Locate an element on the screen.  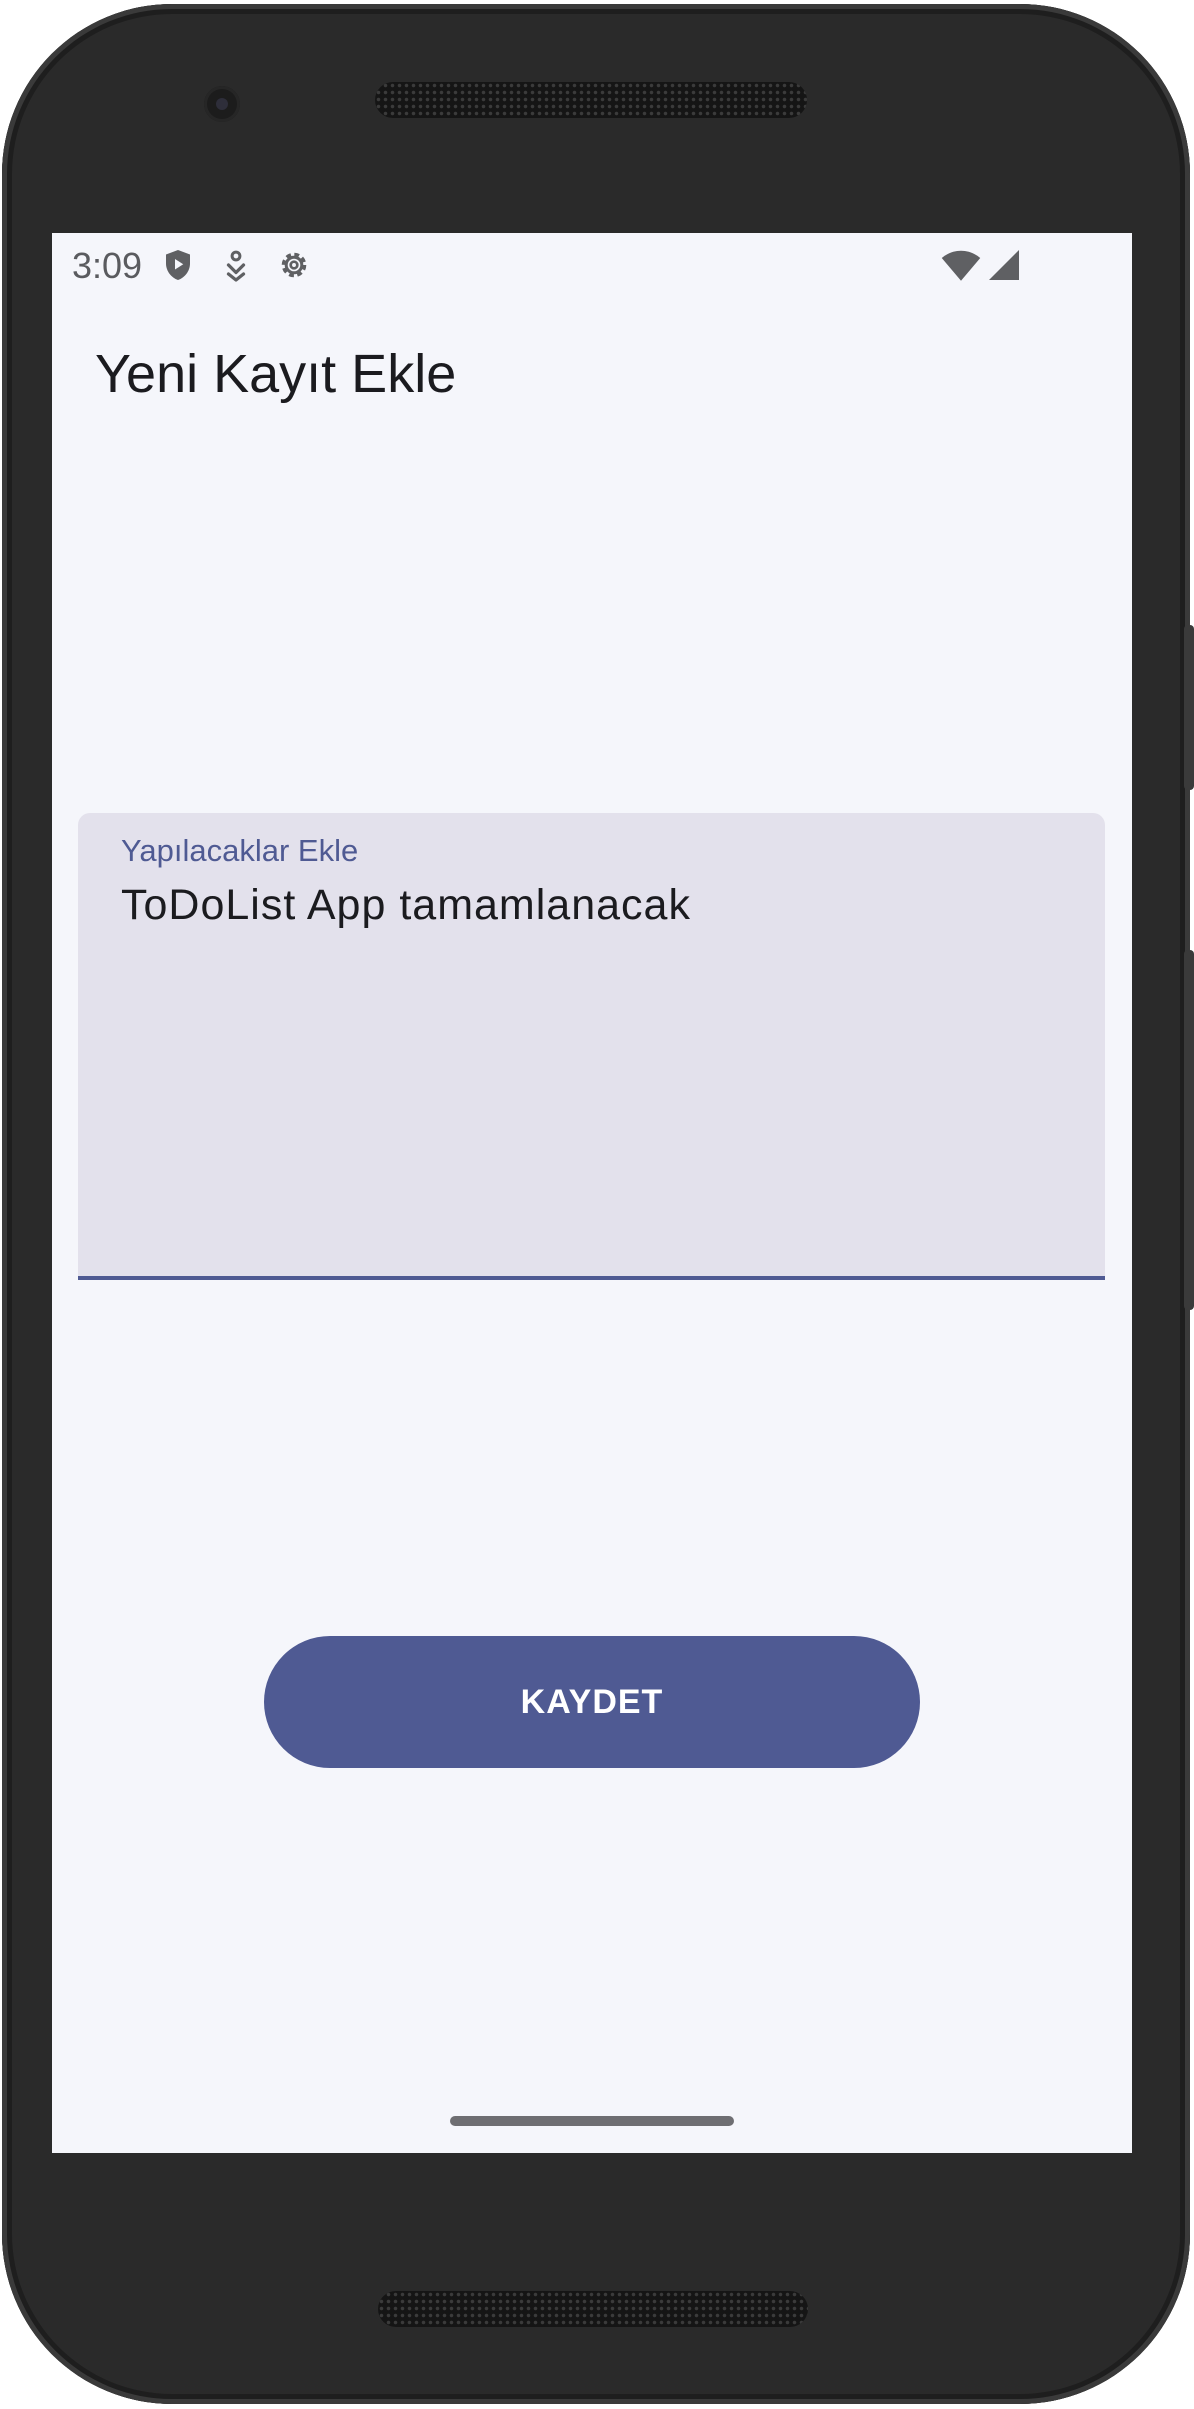
gear-icon is located at coordinates (294, 265).